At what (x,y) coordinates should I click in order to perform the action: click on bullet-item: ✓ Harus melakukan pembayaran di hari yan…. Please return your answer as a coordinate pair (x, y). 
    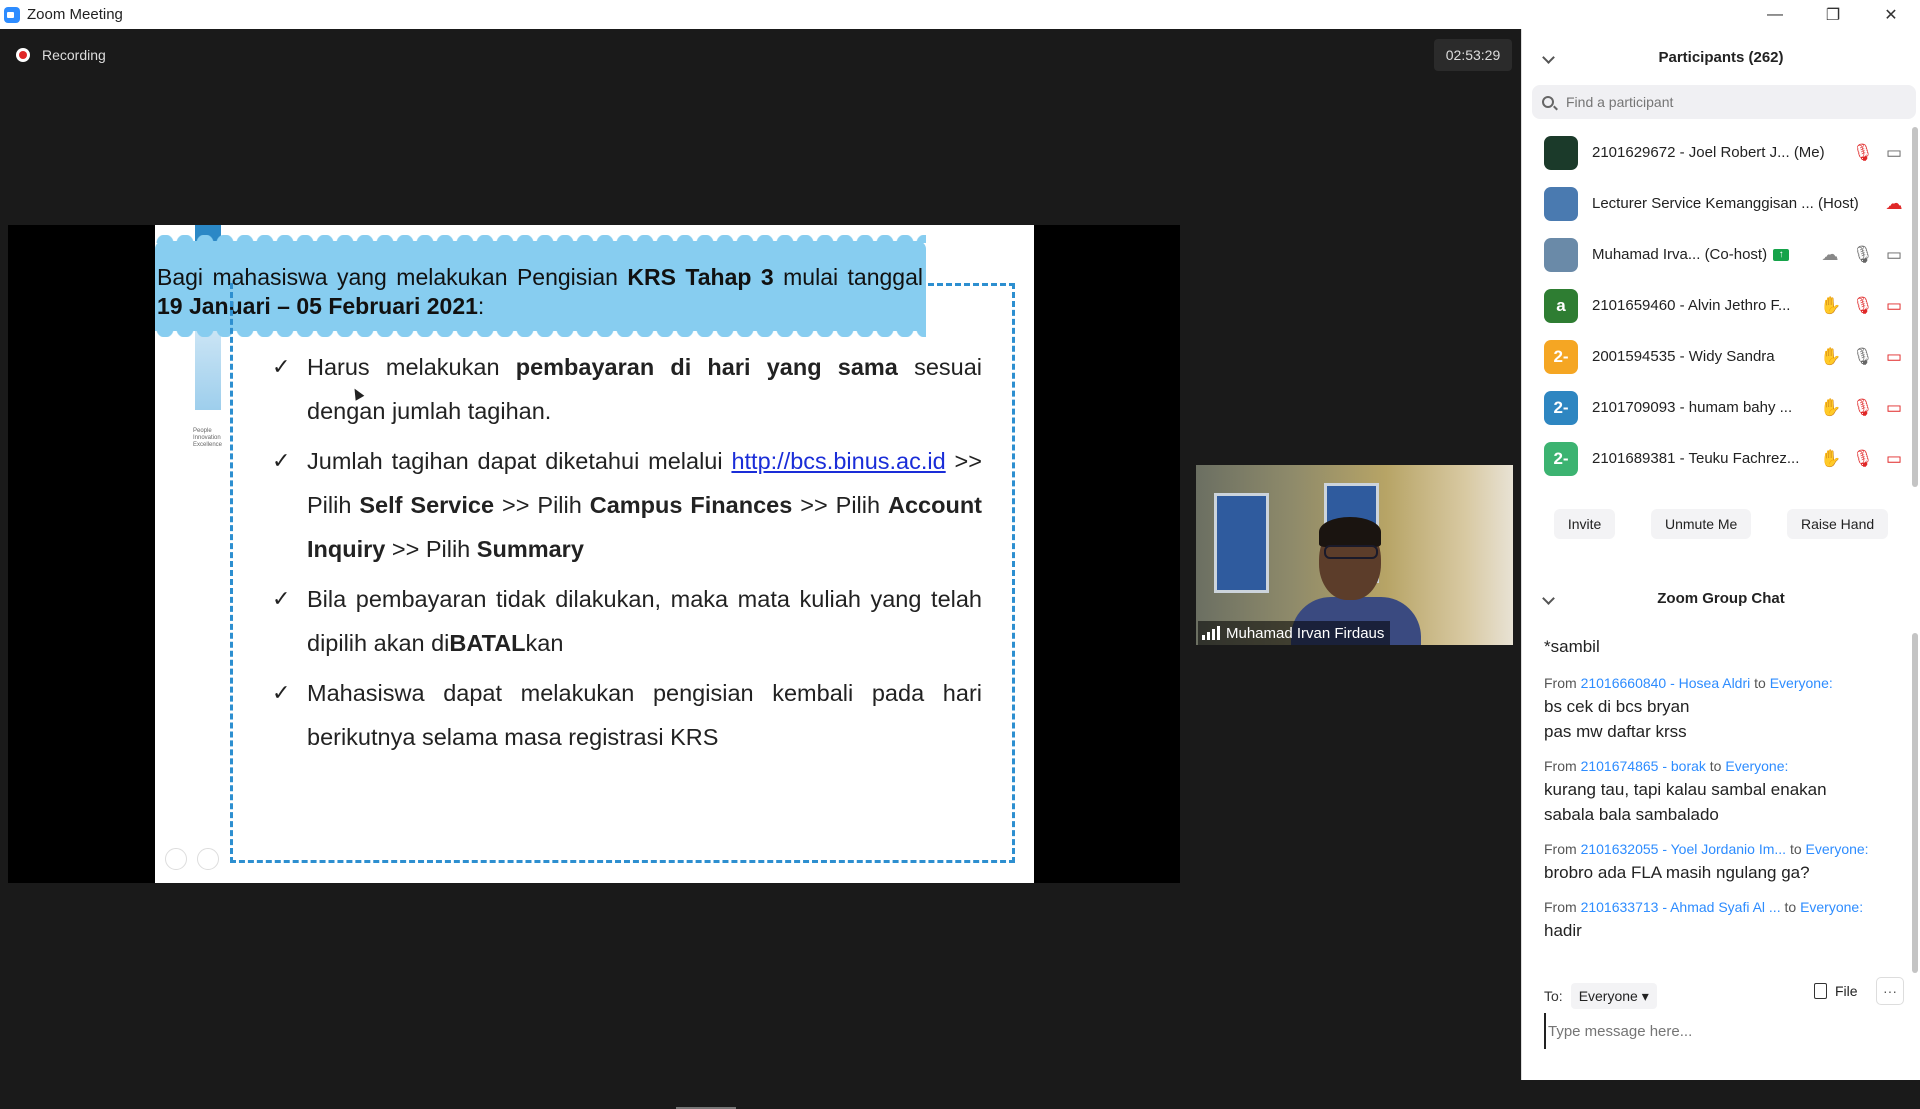
    Looking at the image, I should click on (627, 389).